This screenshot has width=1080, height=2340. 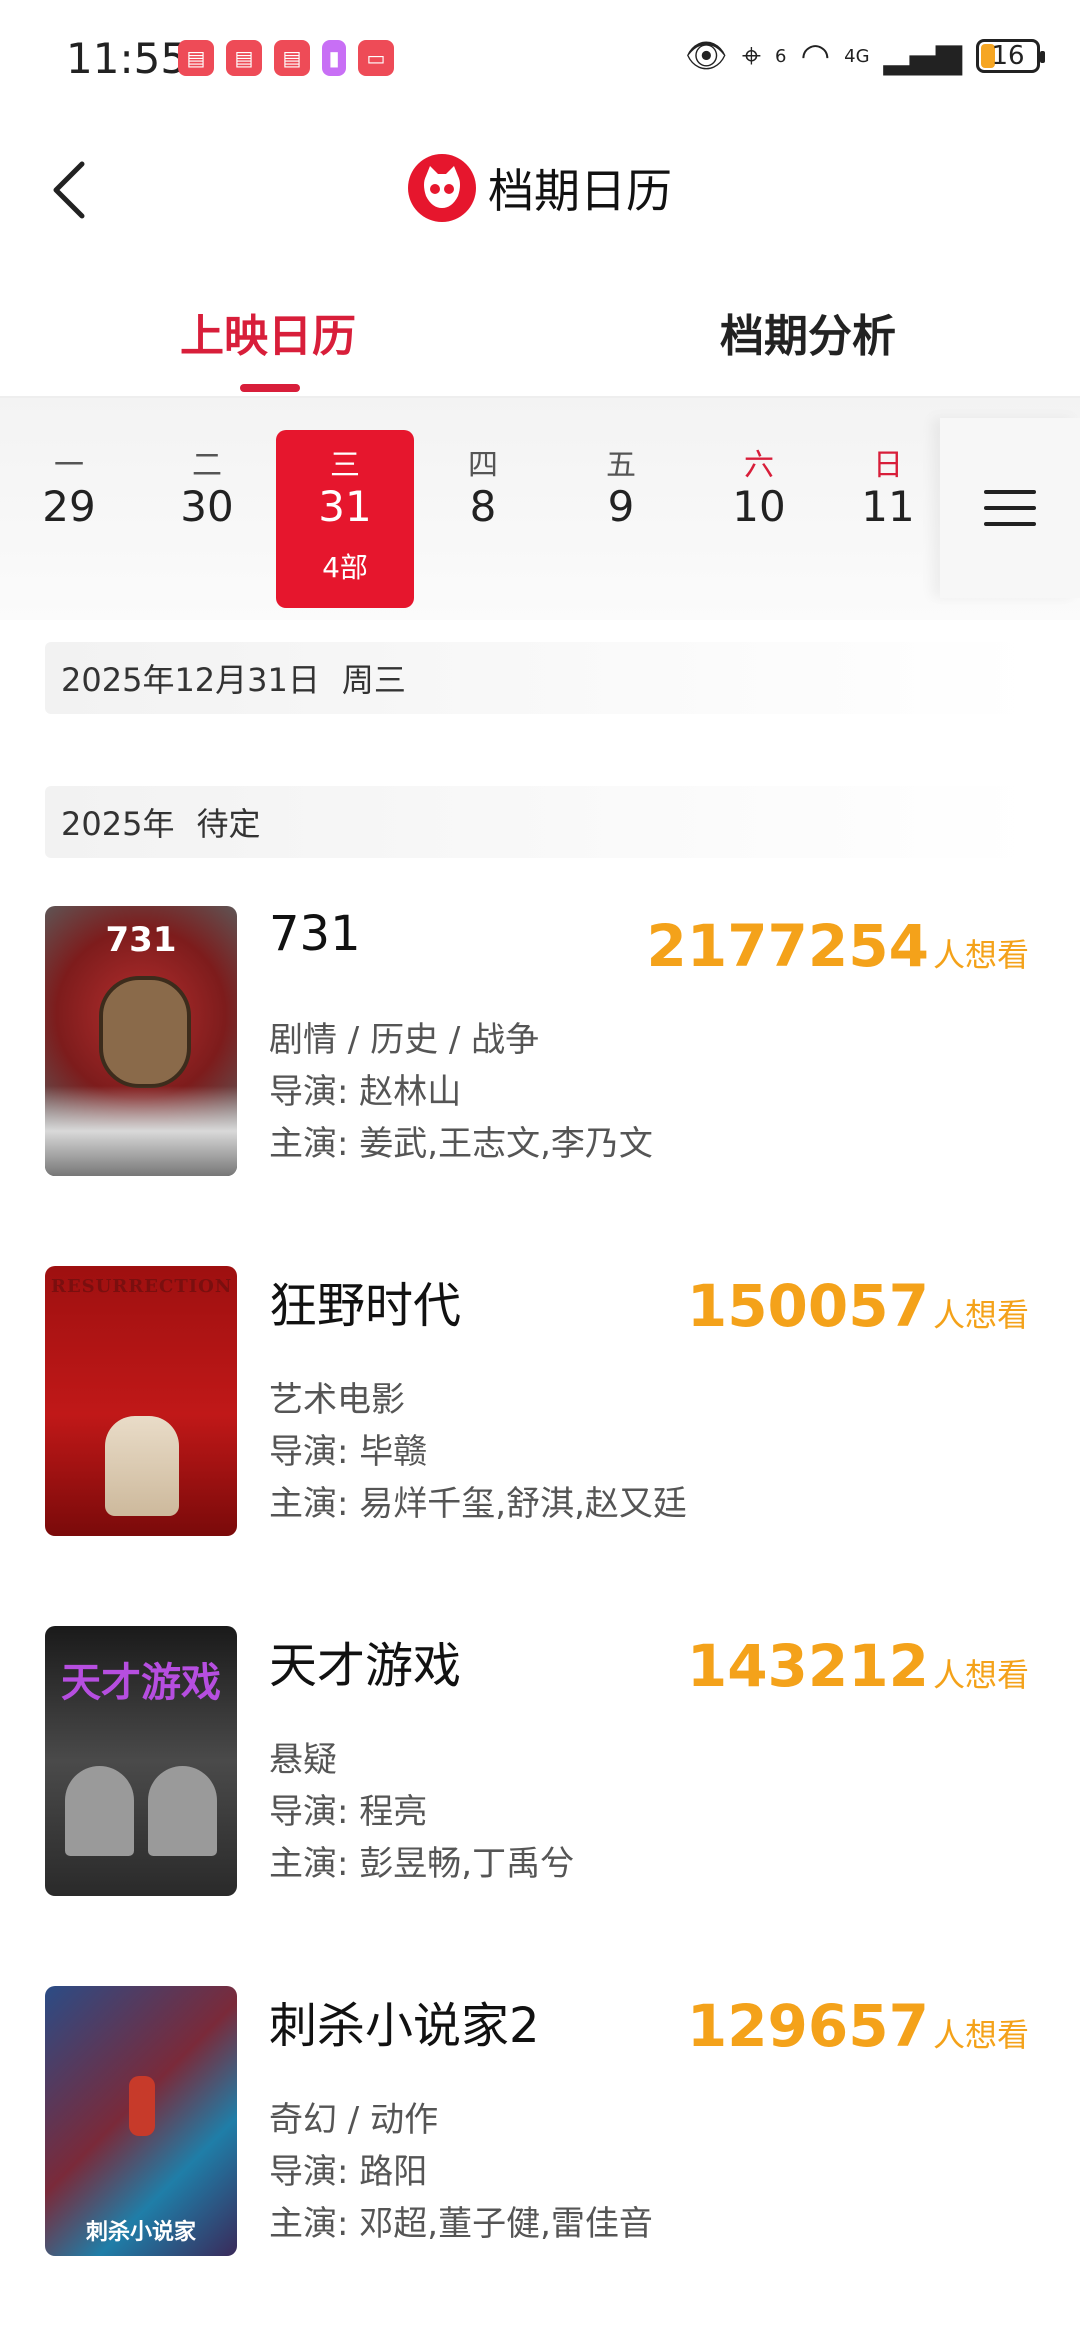 I want to click on day-cell: 一 29, so click(x=69, y=519).